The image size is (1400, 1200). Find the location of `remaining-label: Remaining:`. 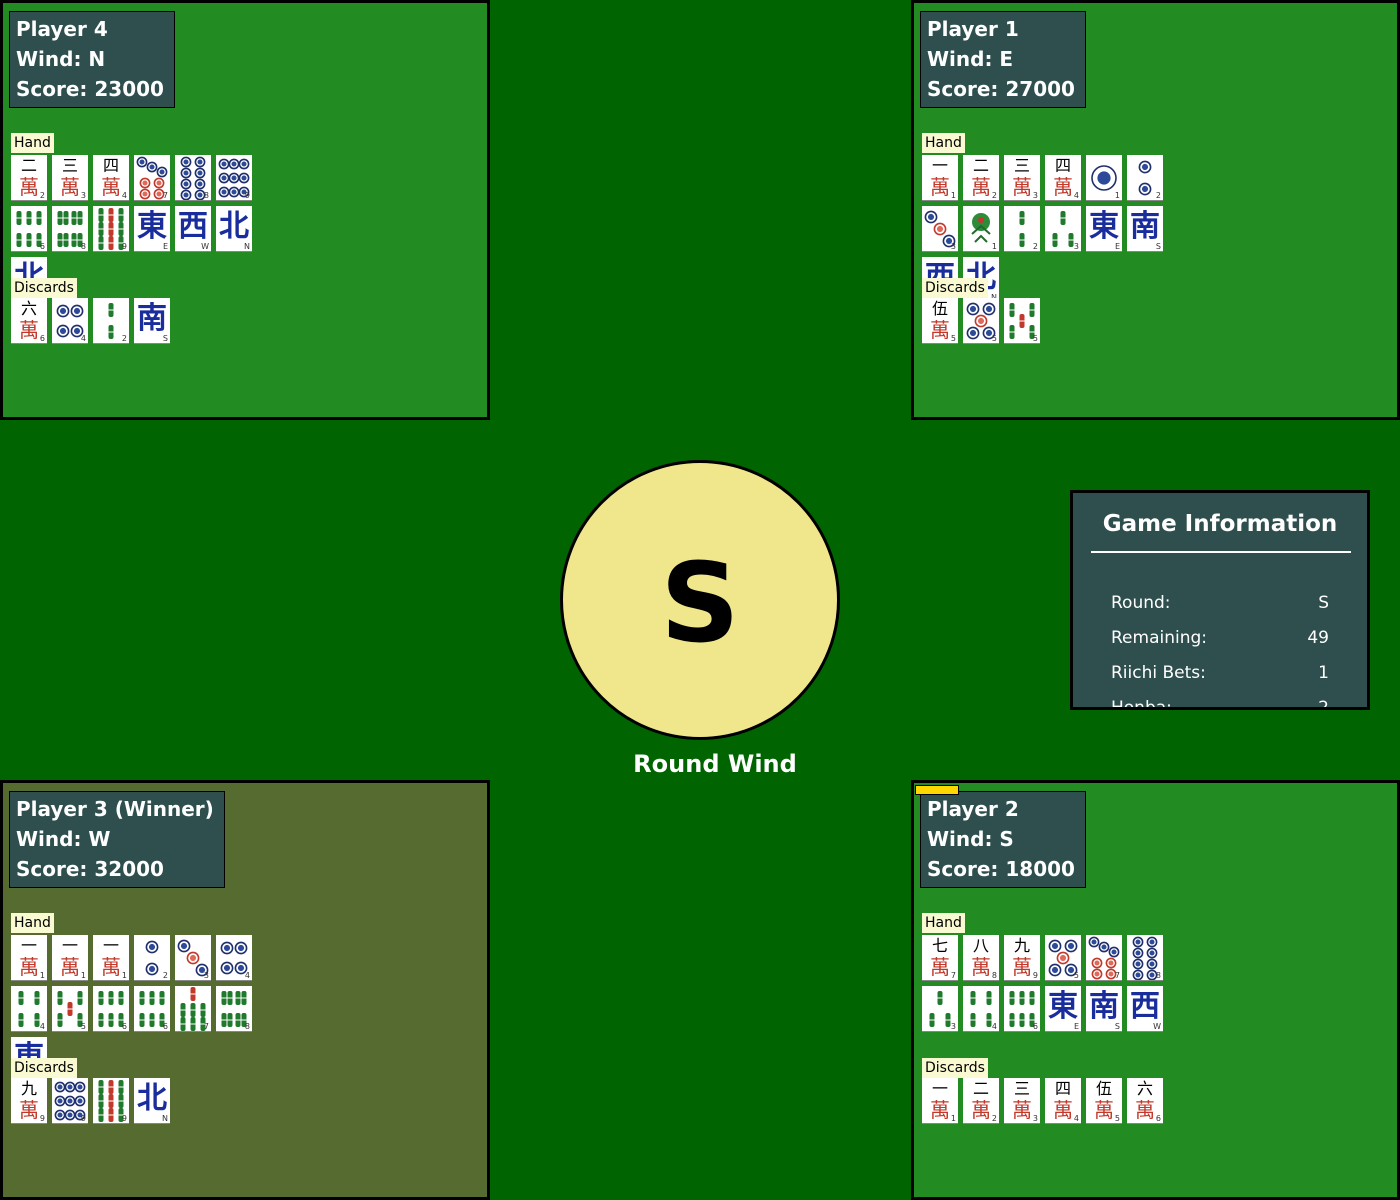

remaining-label: Remaining: is located at coordinates (1159, 638).